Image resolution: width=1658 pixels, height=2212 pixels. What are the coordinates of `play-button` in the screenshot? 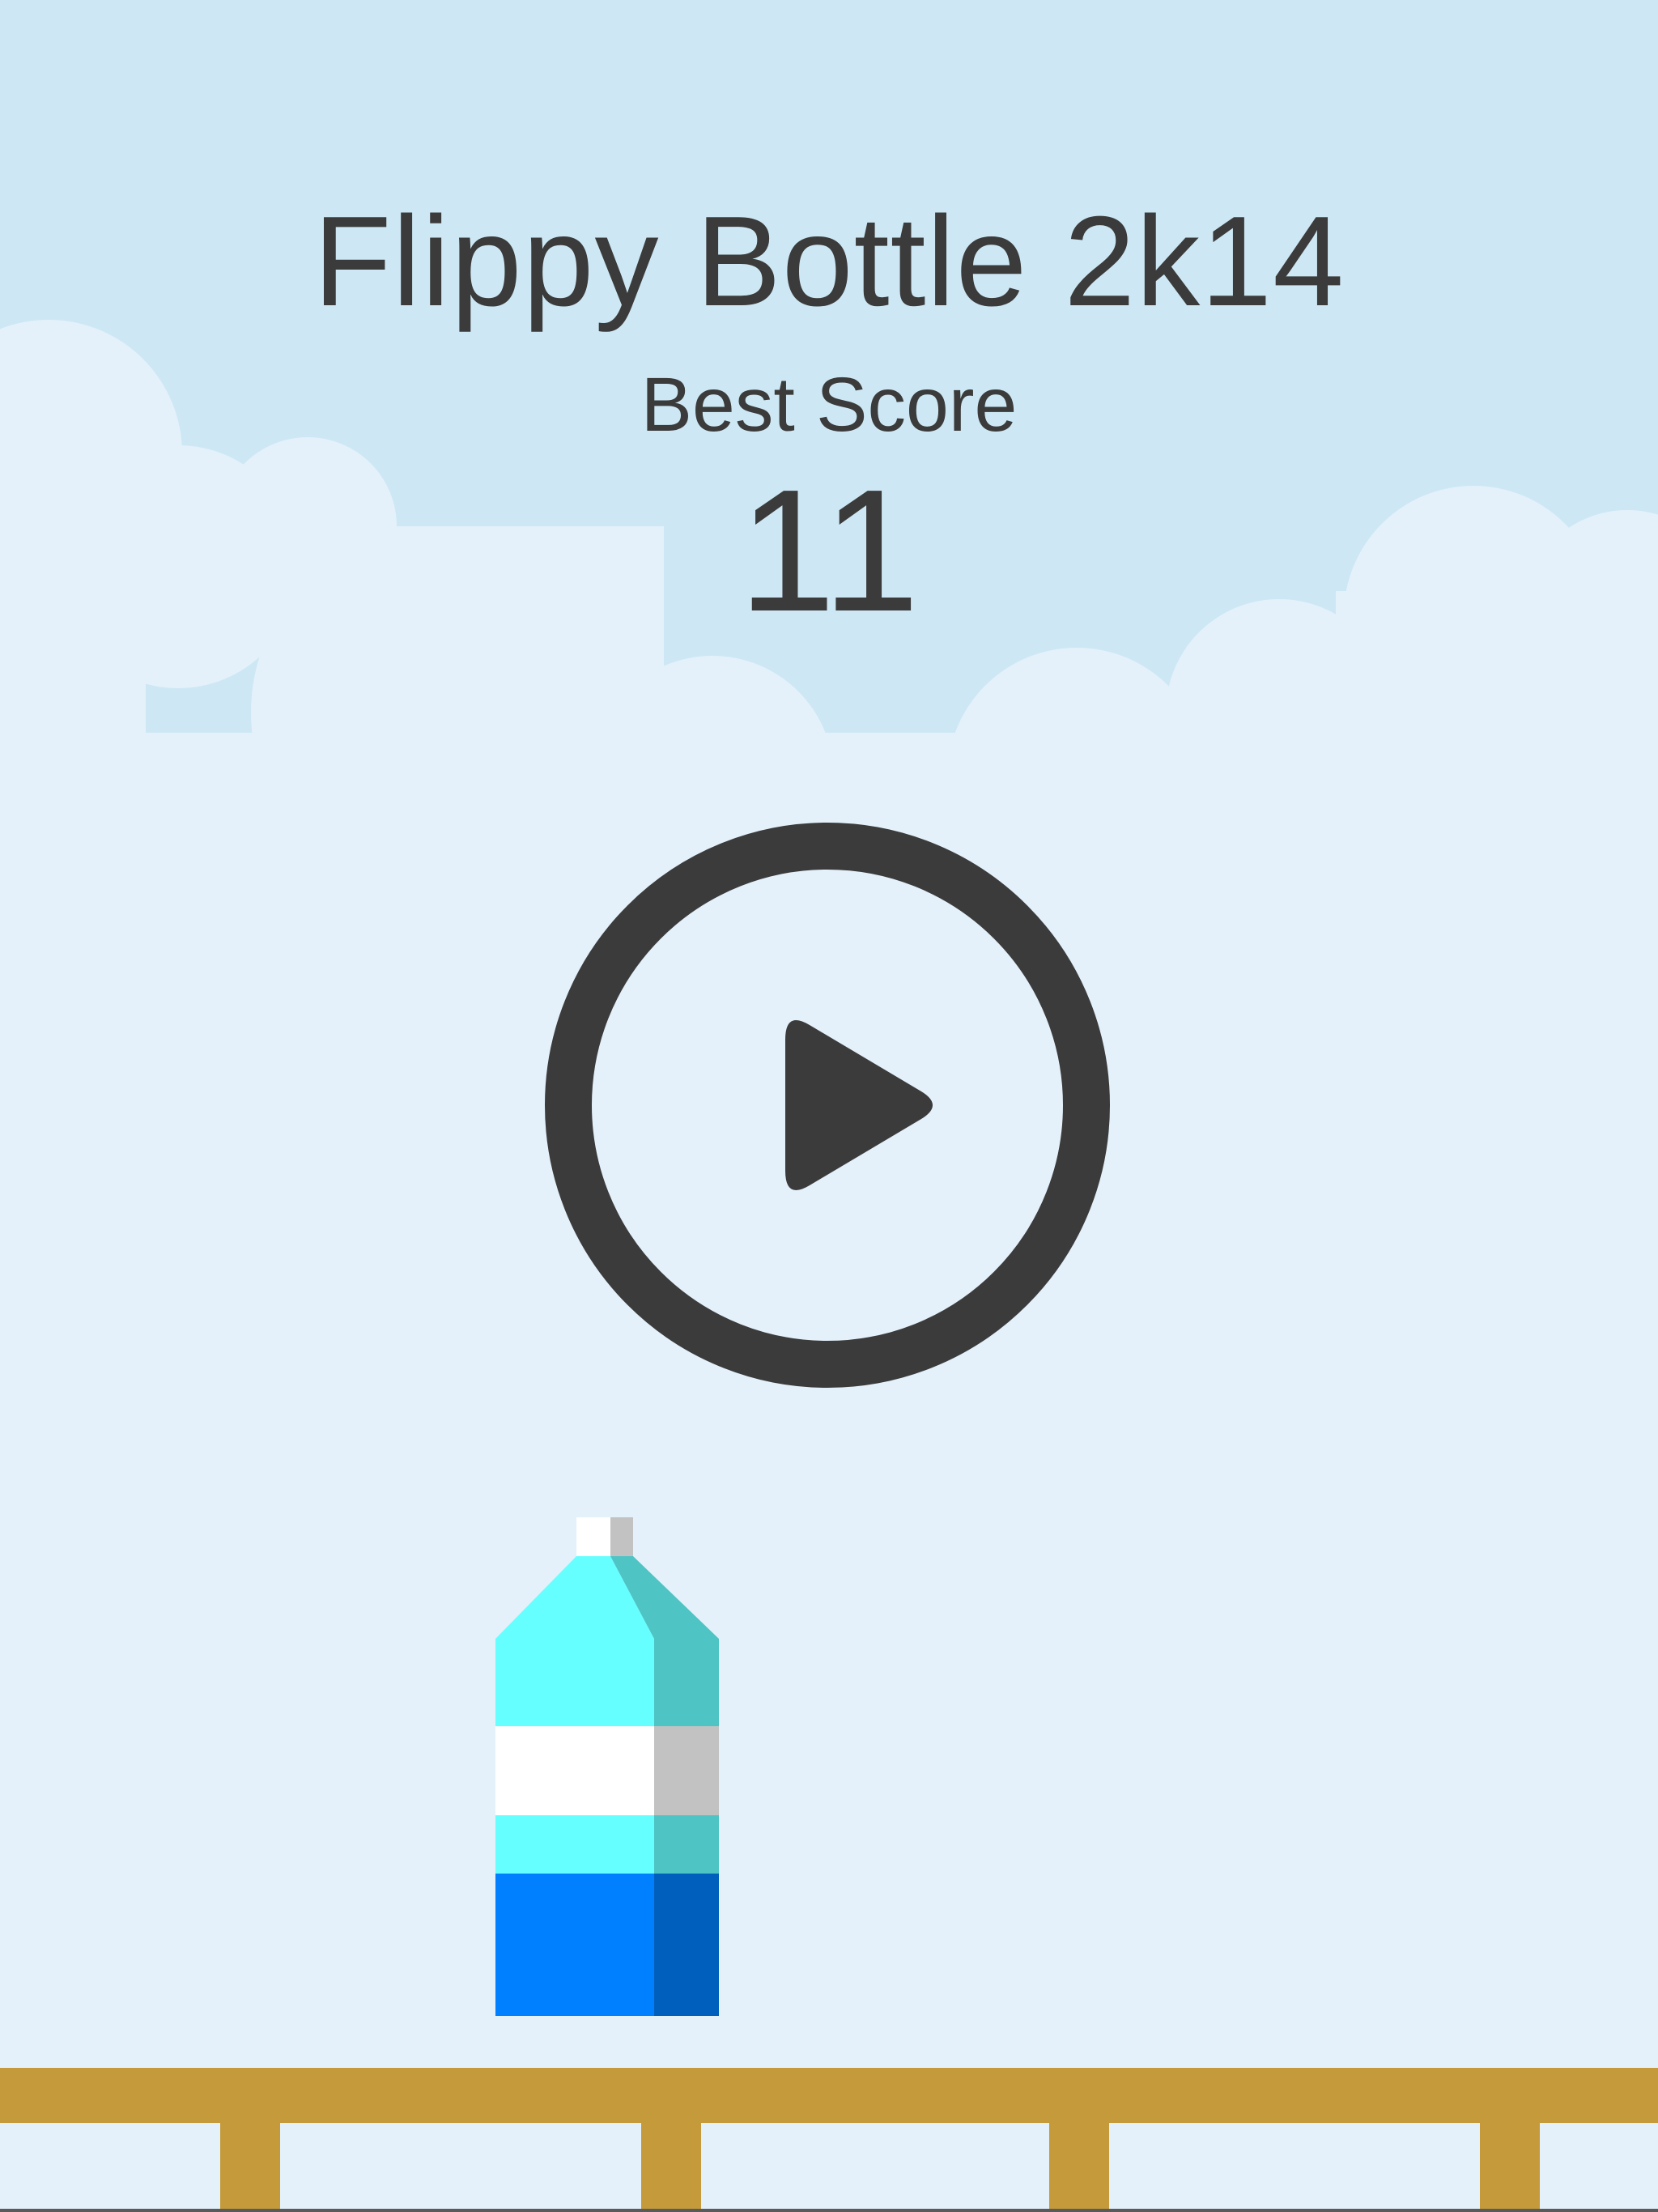 It's located at (827, 1105).